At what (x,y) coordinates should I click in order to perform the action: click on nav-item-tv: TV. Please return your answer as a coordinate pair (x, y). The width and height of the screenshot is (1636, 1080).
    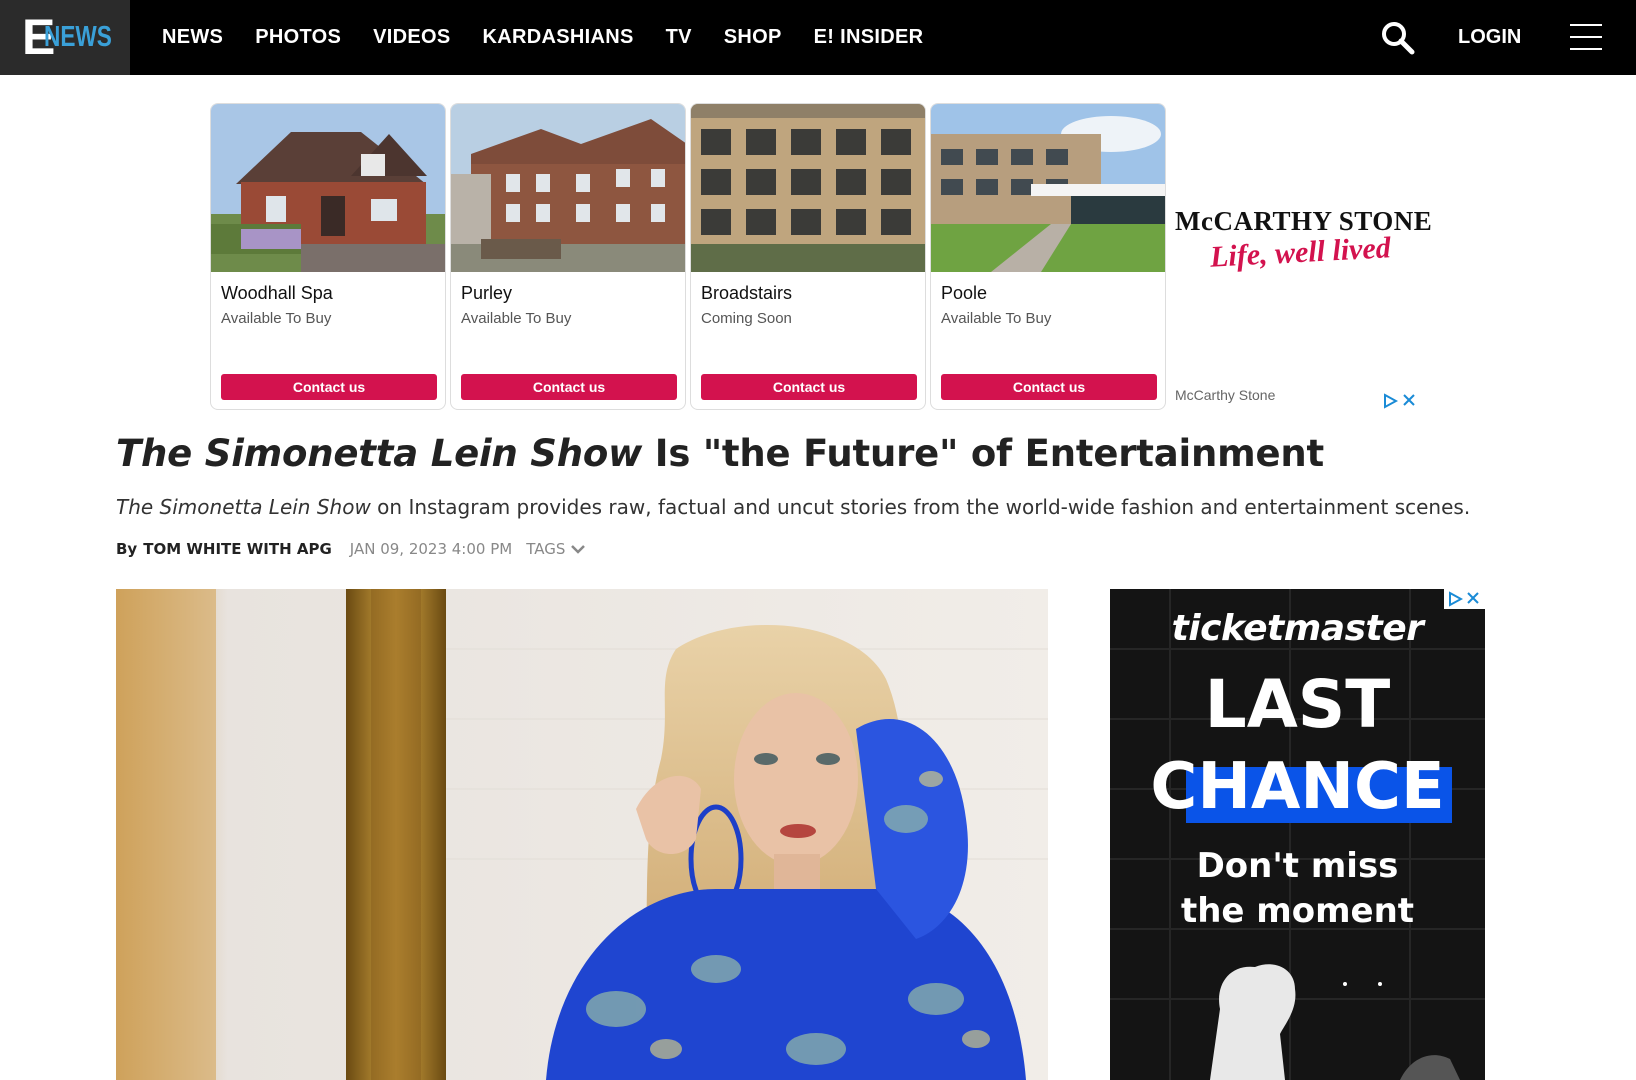
    Looking at the image, I should click on (679, 37).